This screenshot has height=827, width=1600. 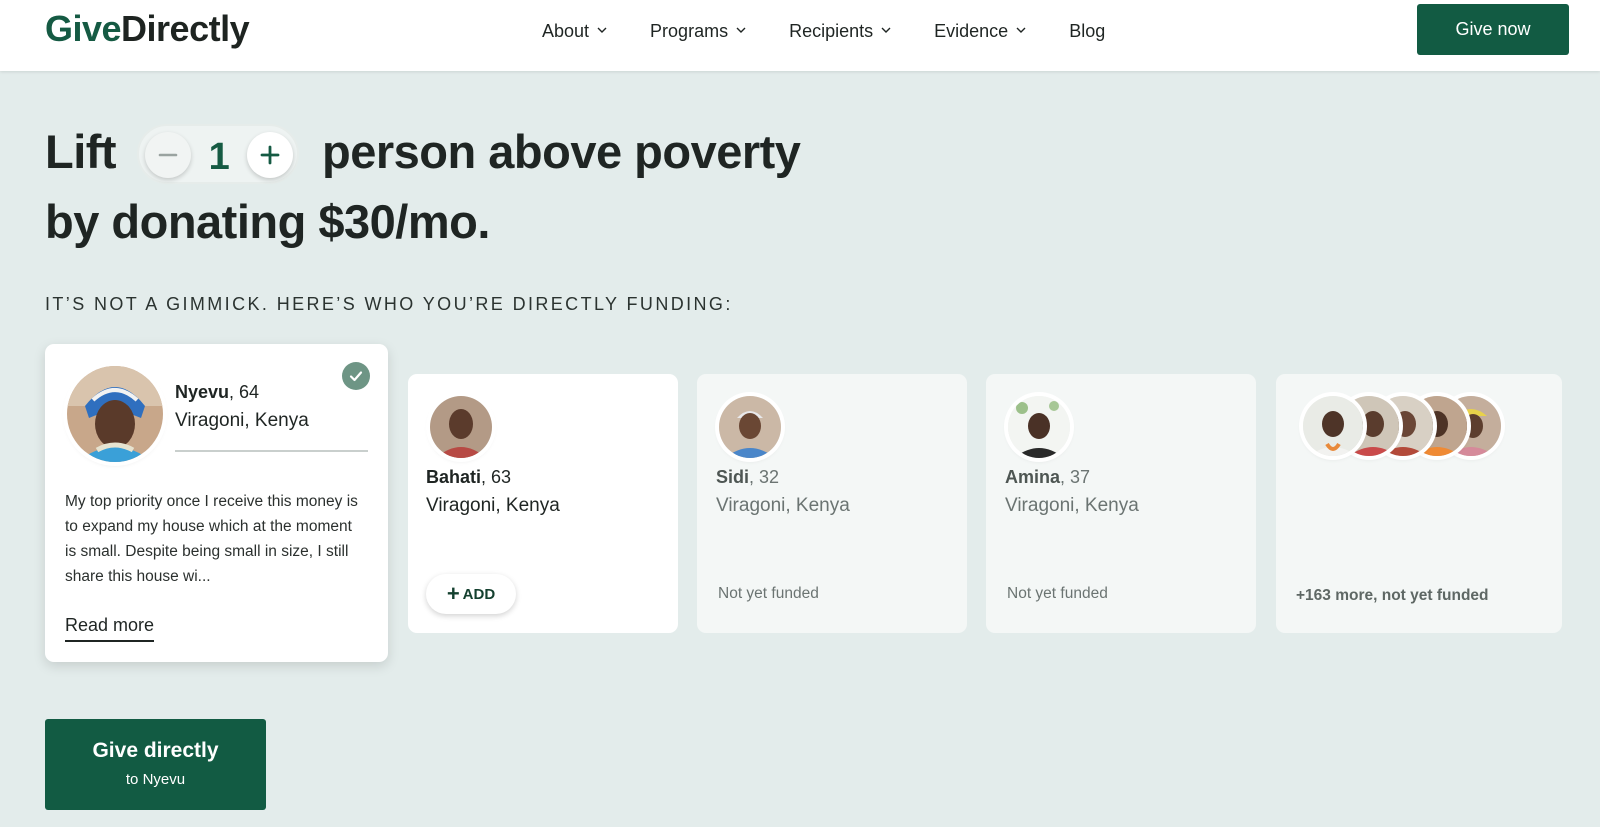 What do you see at coordinates (202, 392) in the screenshot?
I see `name-text: Nyevu` at bounding box center [202, 392].